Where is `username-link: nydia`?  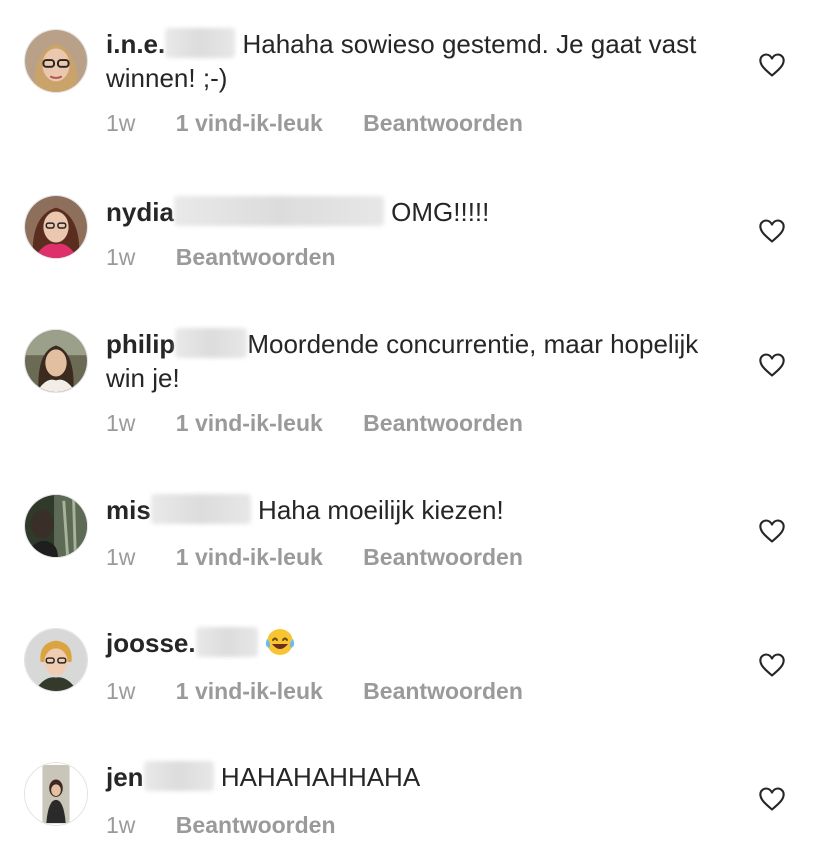
username-link: nydia is located at coordinates (140, 212).